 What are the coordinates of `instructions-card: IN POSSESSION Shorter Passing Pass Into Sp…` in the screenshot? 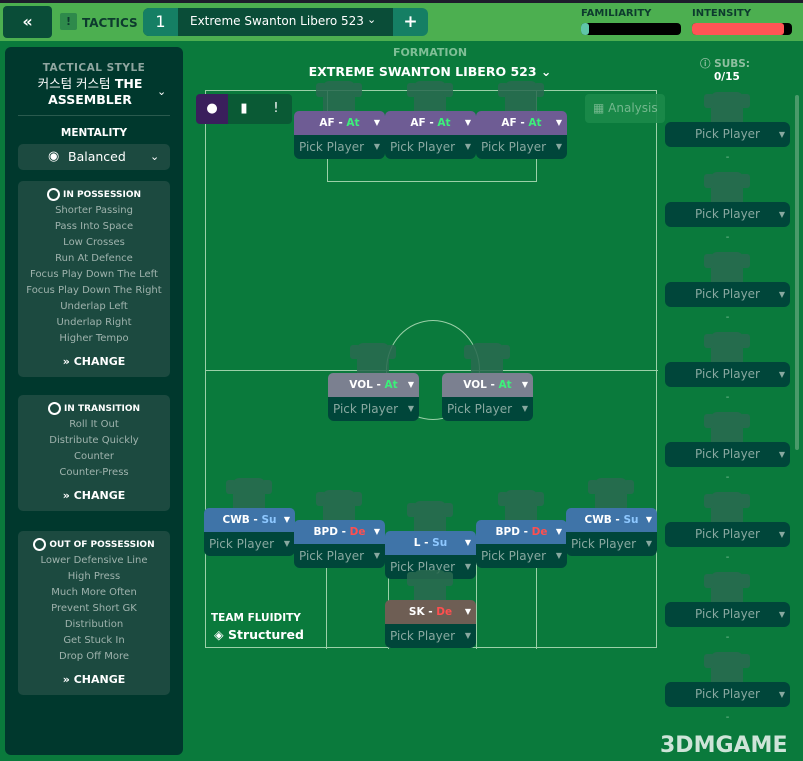 It's located at (94, 279).